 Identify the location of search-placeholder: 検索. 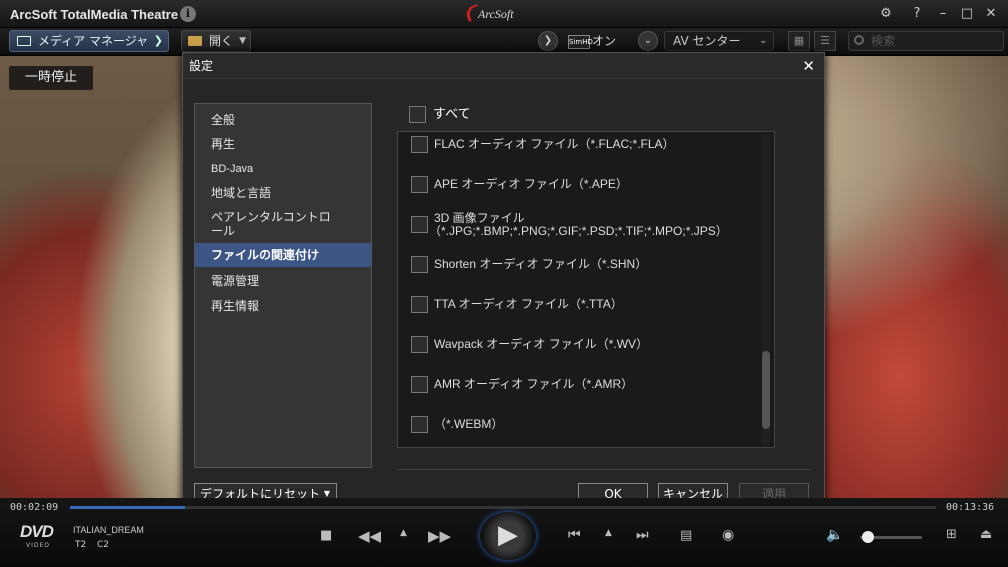
(883, 41).